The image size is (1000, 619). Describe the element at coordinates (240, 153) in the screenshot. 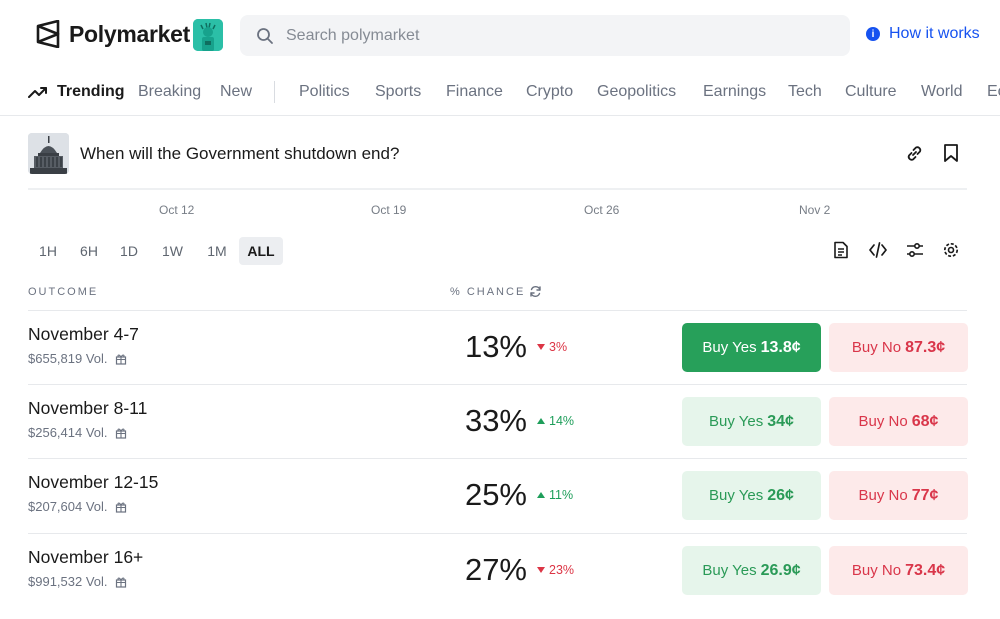

I see `market-title: When will the Government shutdown end?` at that location.